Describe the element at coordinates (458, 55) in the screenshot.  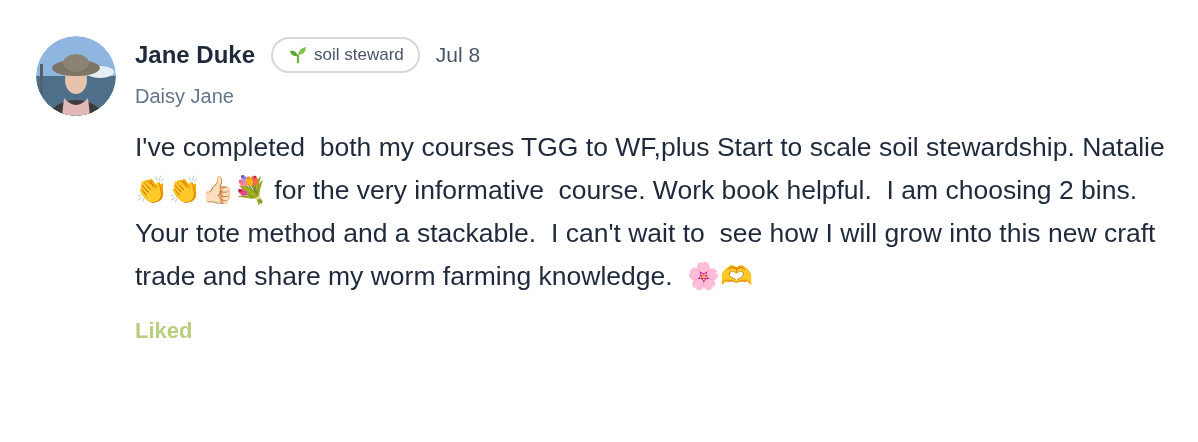
I see `post-date: Jul 8` at that location.